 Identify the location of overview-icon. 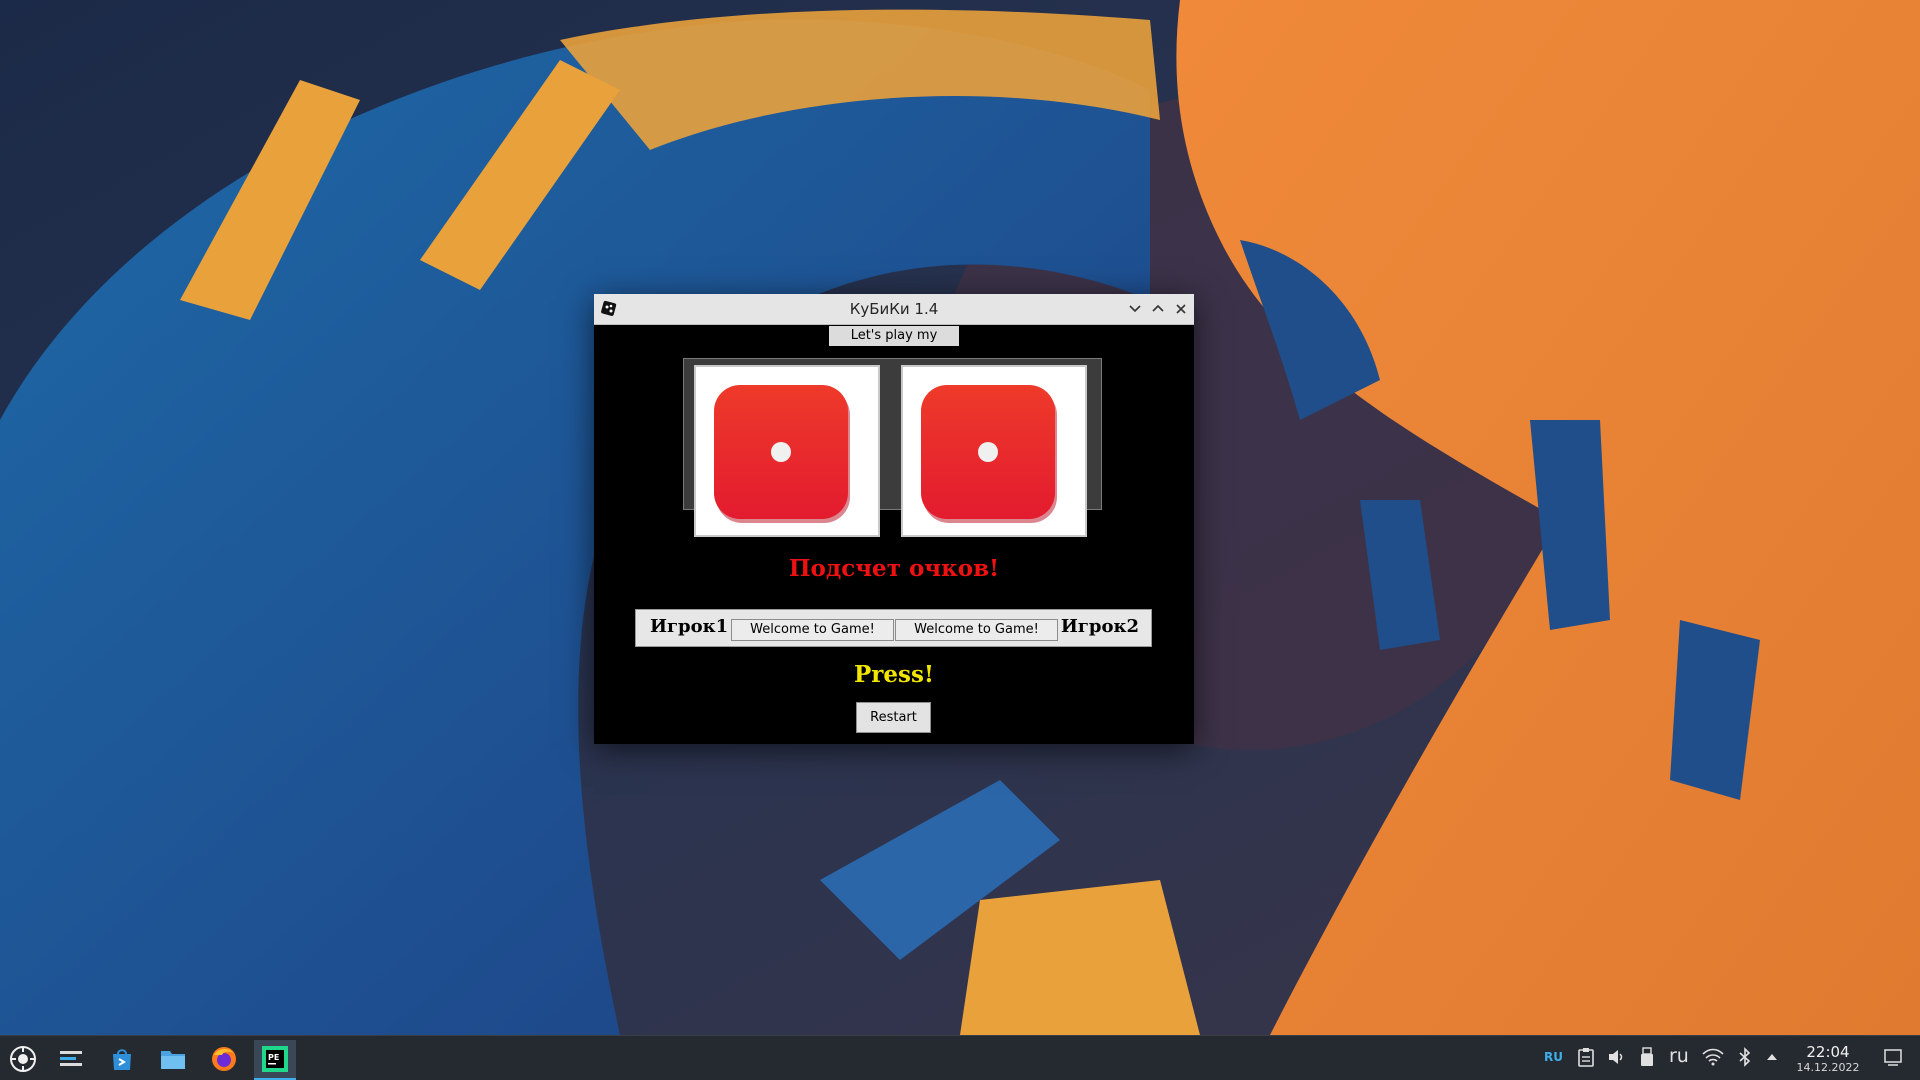
(71, 1058).